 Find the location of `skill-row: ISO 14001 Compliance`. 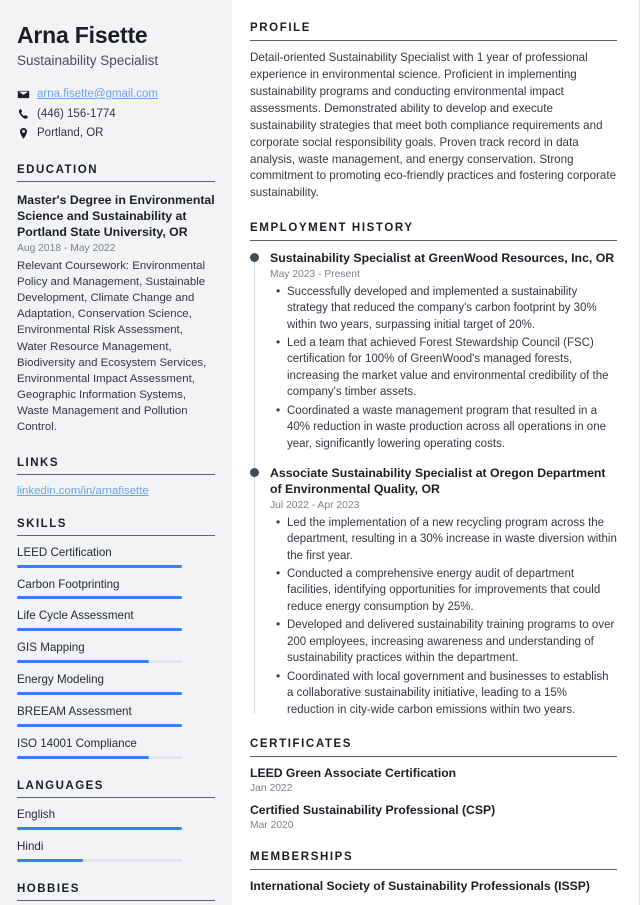

skill-row: ISO 14001 Compliance is located at coordinates (116, 748).